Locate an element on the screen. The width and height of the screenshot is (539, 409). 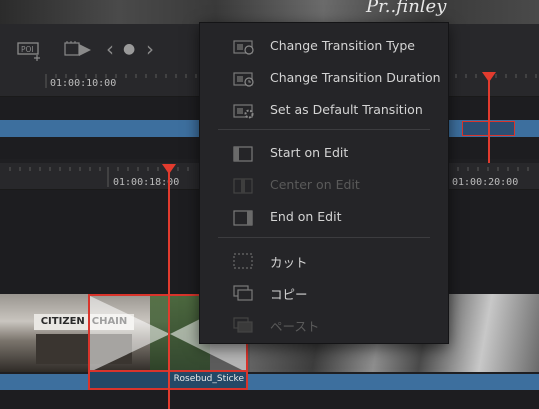
lower-playhead-line is located at coordinates (169, 290).